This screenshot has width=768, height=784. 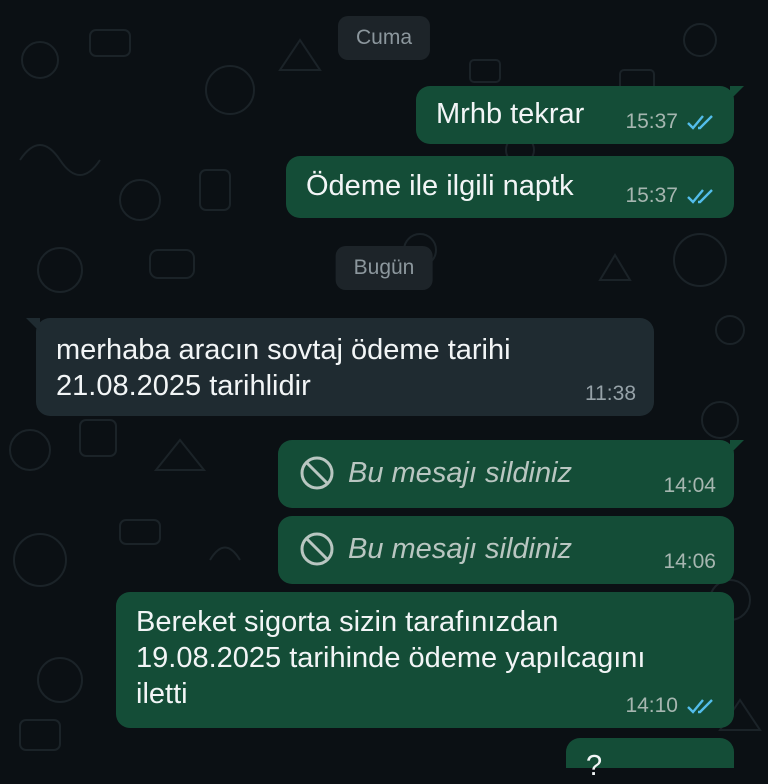 I want to click on message-text: Mrhb tekrar, so click(x=510, y=114).